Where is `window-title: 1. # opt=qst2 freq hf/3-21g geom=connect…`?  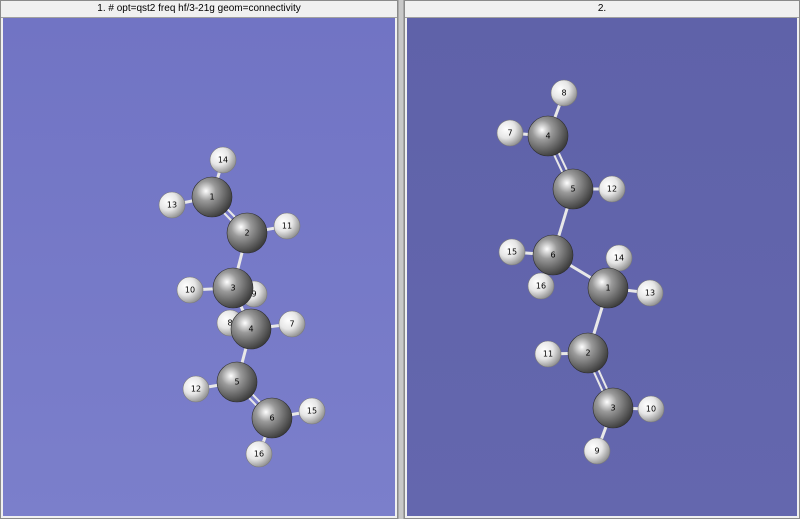 window-title: 1. # opt=qst2 freq hf/3-21g geom=connect… is located at coordinates (199, 9).